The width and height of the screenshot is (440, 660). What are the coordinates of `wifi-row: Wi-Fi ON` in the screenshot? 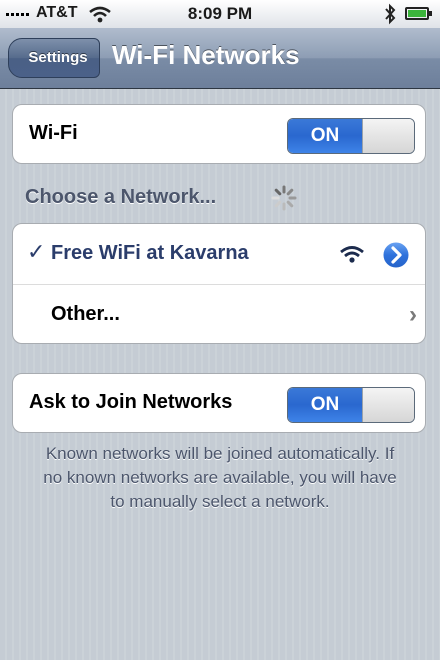 It's located at (219, 134).